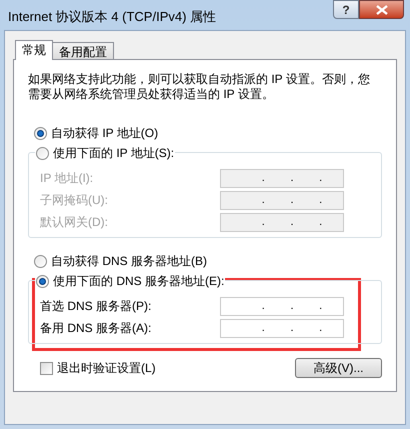 This screenshot has width=410, height=429. Describe the element at coordinates (112, 17) in the screenshot. I see `window-title: Internet 协议版本 4 (TCP/IPv4) 属性` at that location.